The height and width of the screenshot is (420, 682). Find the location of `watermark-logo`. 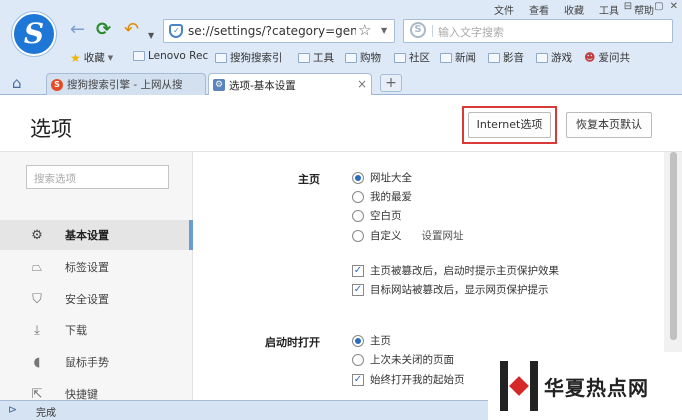

watermark-logo is located at coordinates (519, 386).